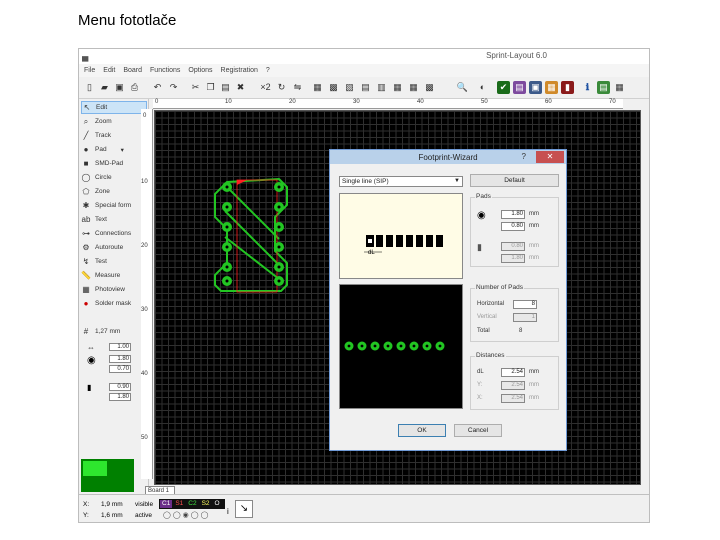  What do you see at coordinates (603, 87) in the screenshot?
I see `properties-icon: ▤` at bounding box center [603, 87].